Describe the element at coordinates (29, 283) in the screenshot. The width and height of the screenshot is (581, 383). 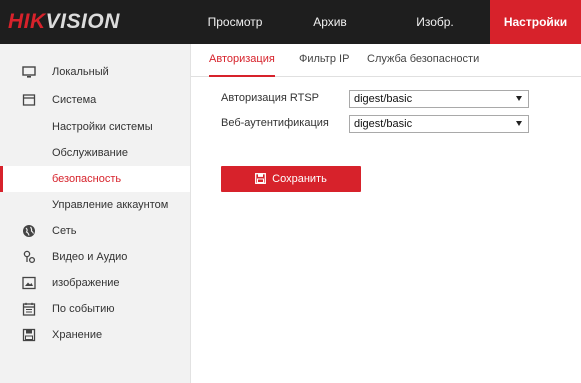
I see `image-icon` at that location.